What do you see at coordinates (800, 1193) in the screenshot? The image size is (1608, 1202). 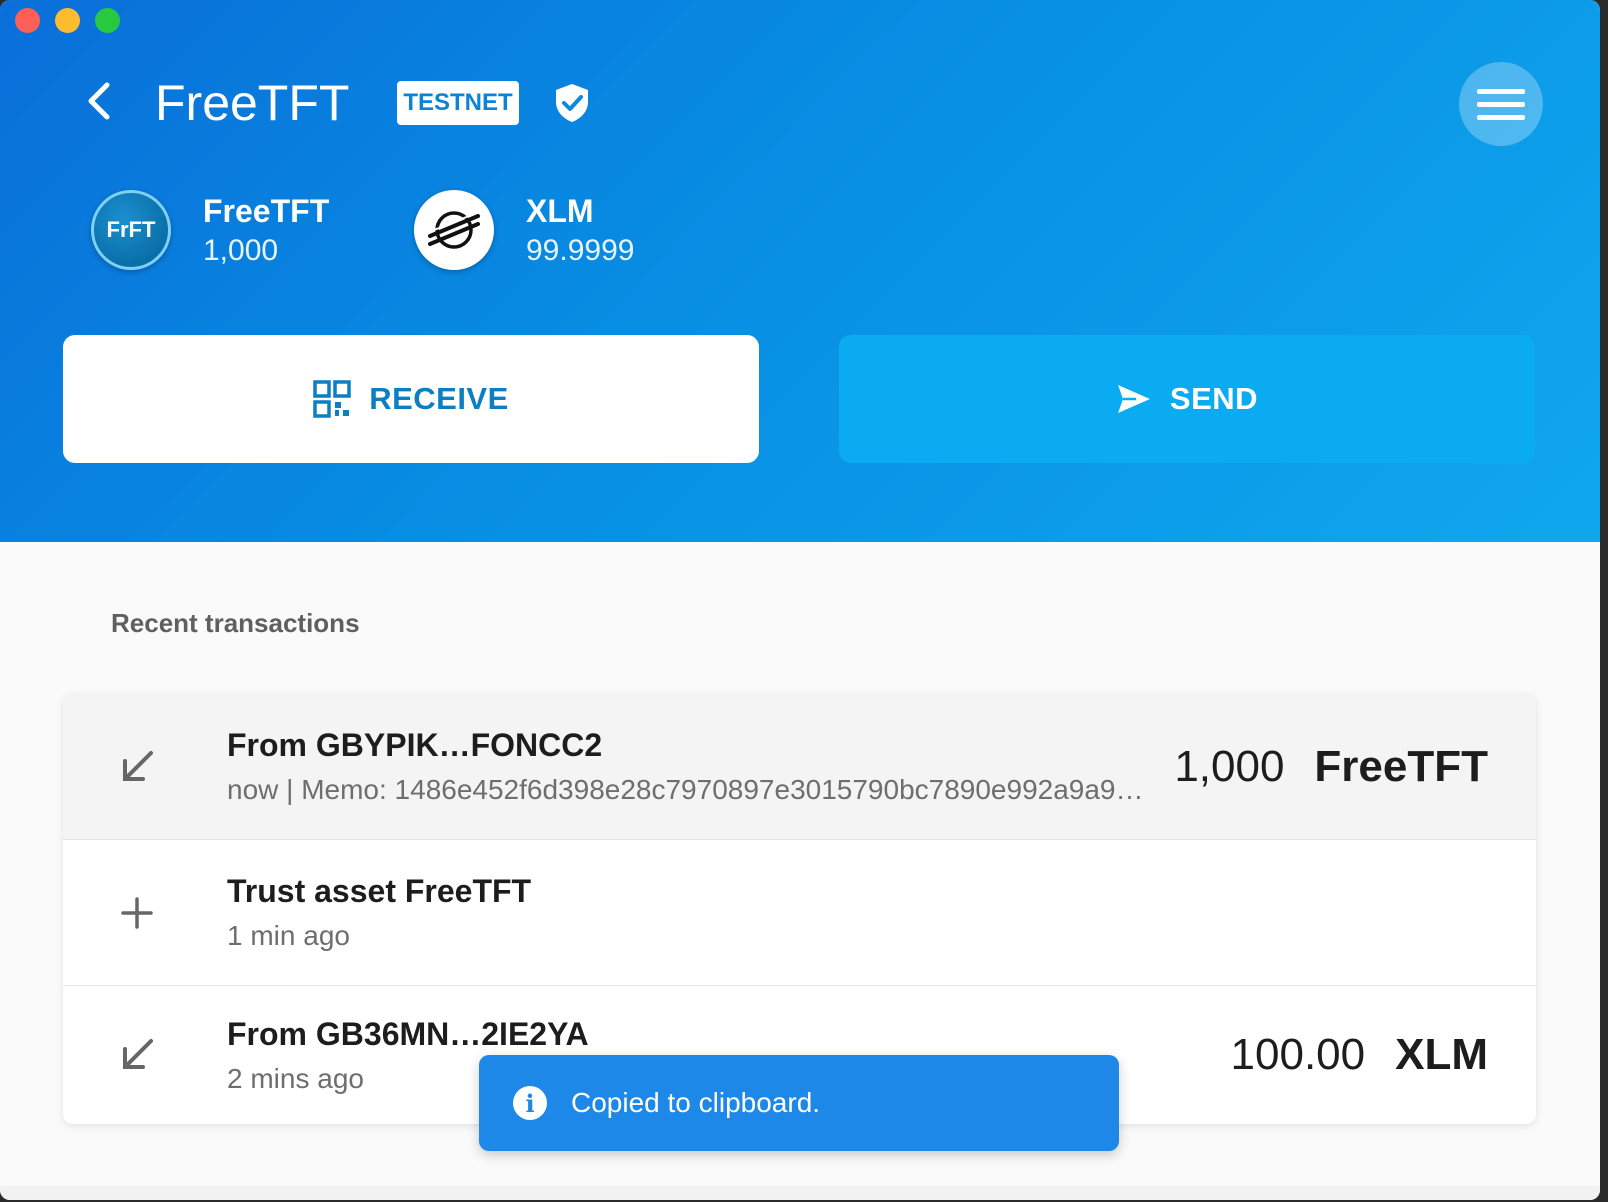 I see `bottom-strip` at bounding box center [800, 1193].